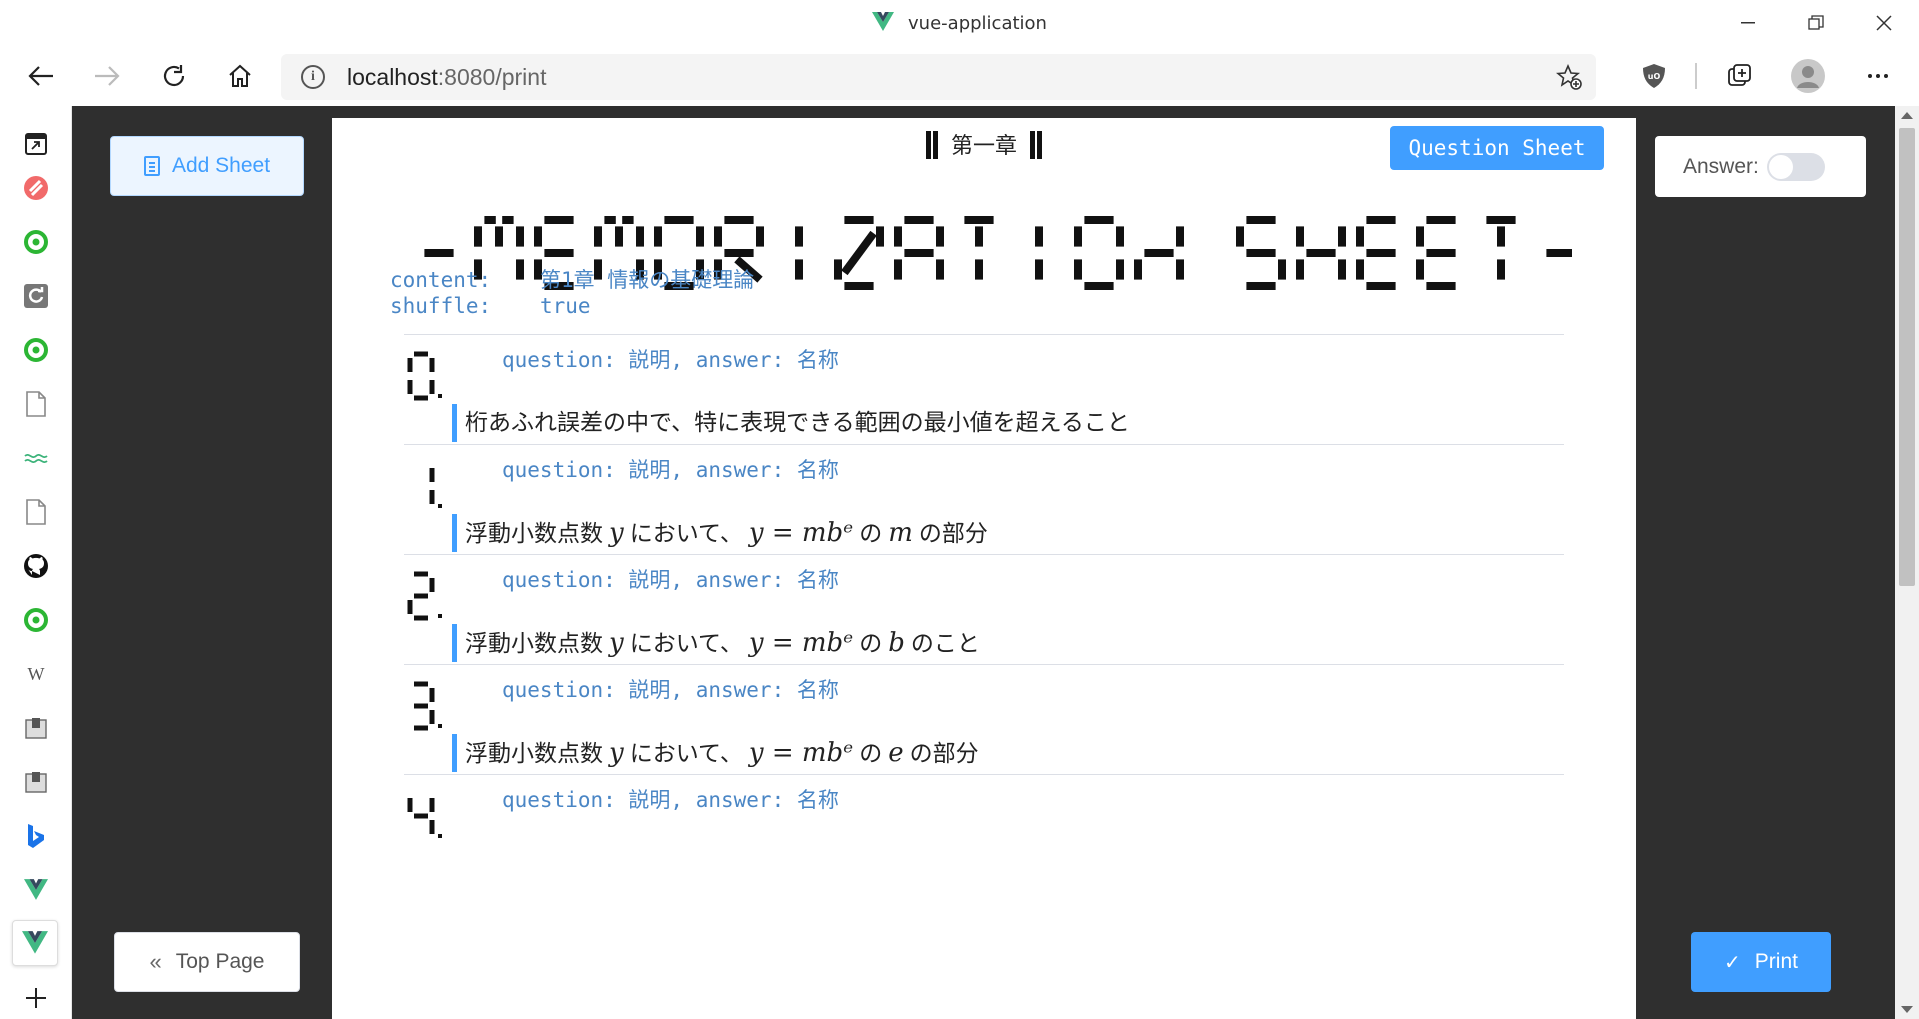 This screenshot has width=1919, height=1019. Describe the element at coordinates (1748, 23) in the screenshot. I see `minimize-button` at that location.